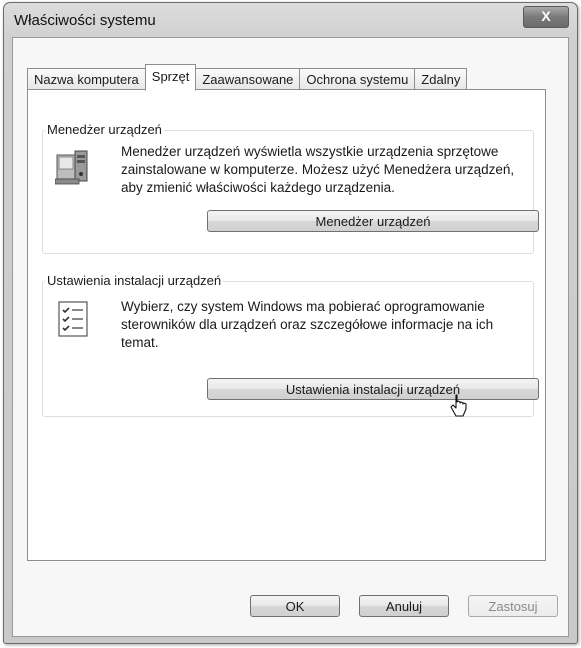 The height and width of the screenshot is (648, 581). I want to click on close-button: X, so click(546, 17).